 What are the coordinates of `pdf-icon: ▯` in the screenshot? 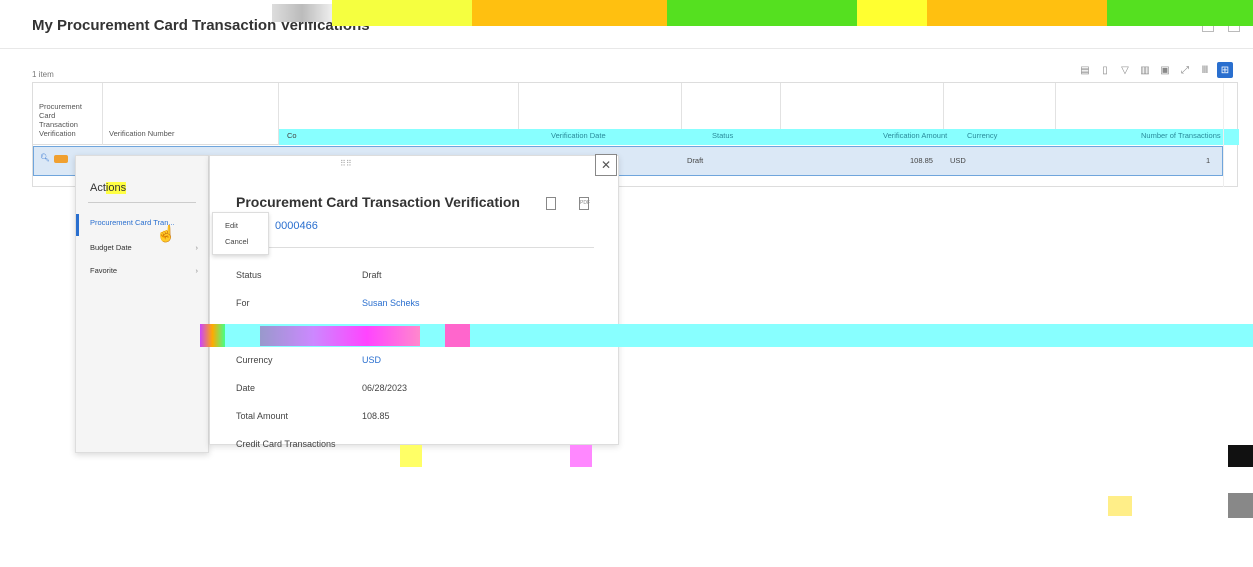 It's located at (1105, 70).